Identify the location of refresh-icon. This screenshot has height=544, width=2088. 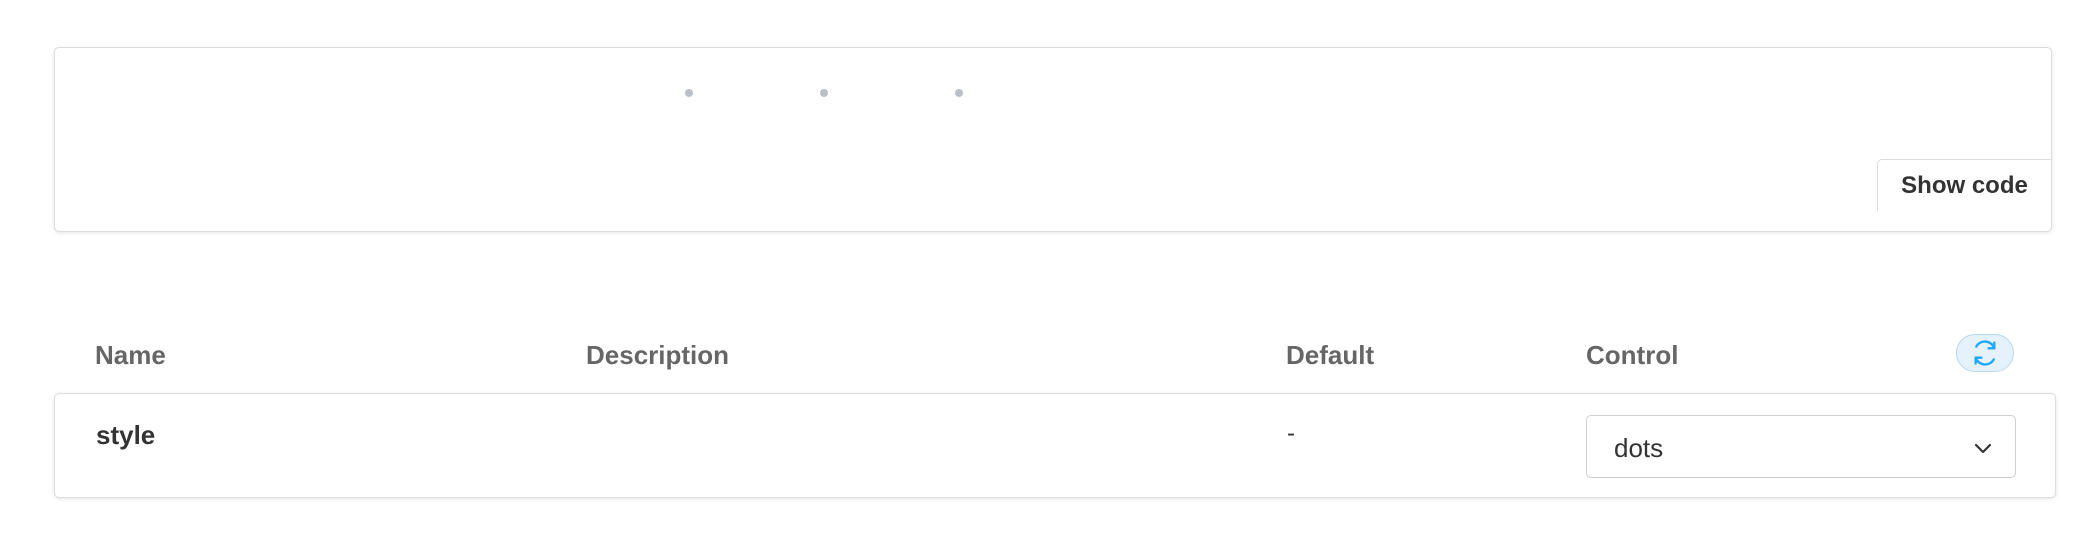
(1985, 353).